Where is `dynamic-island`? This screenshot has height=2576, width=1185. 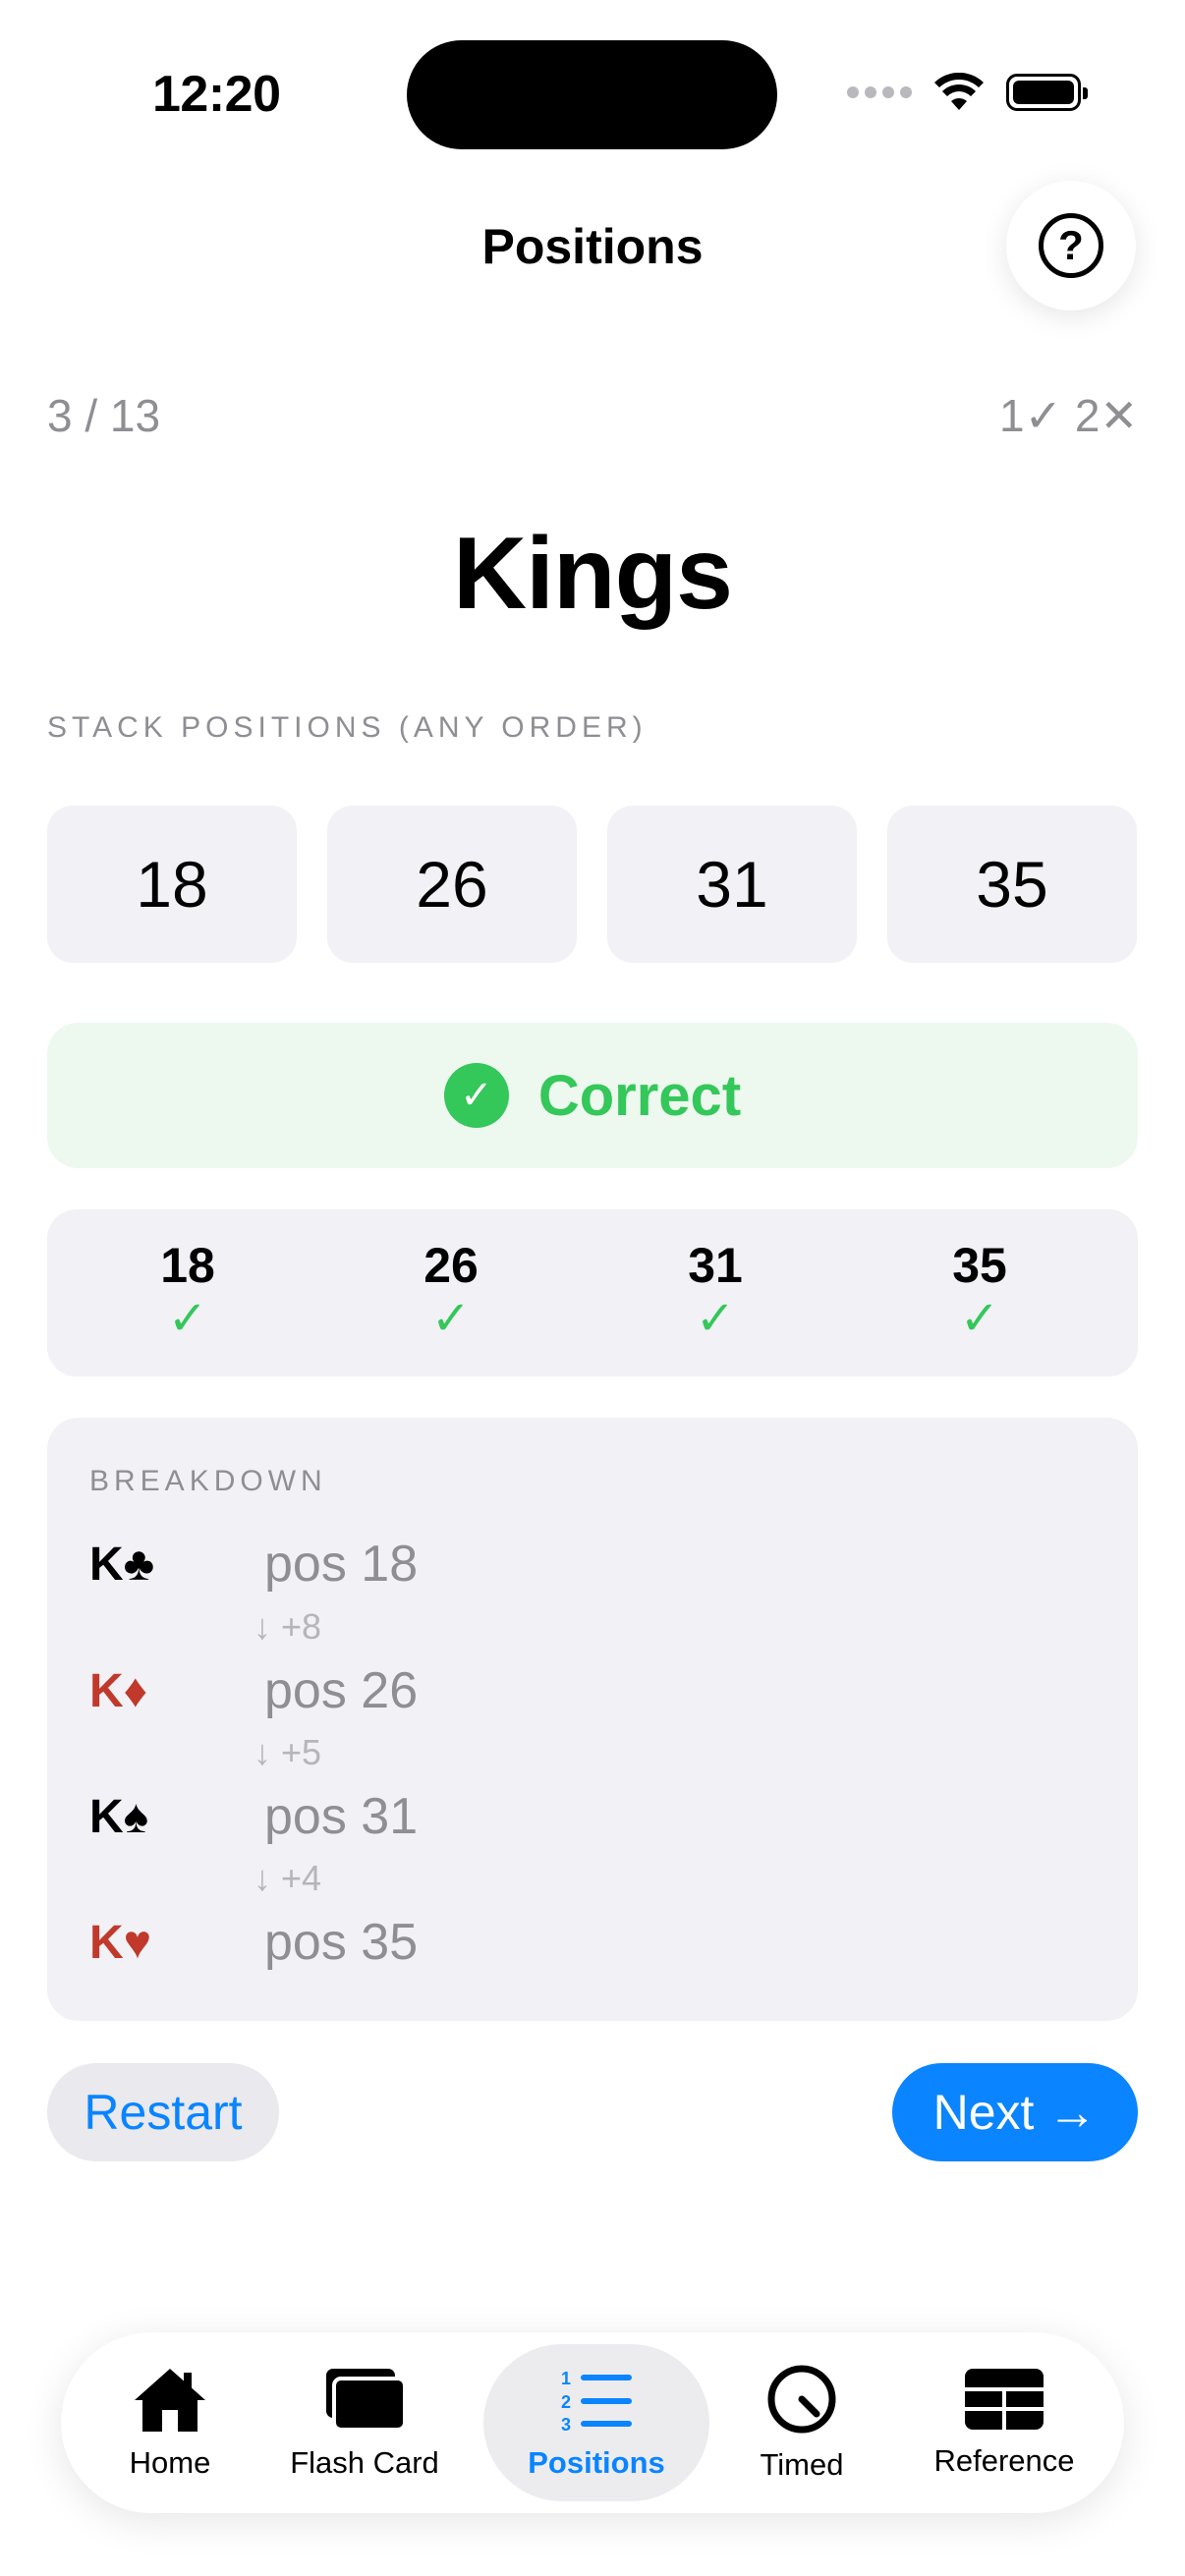
dynamic-island is located at coordinates (592, 94).